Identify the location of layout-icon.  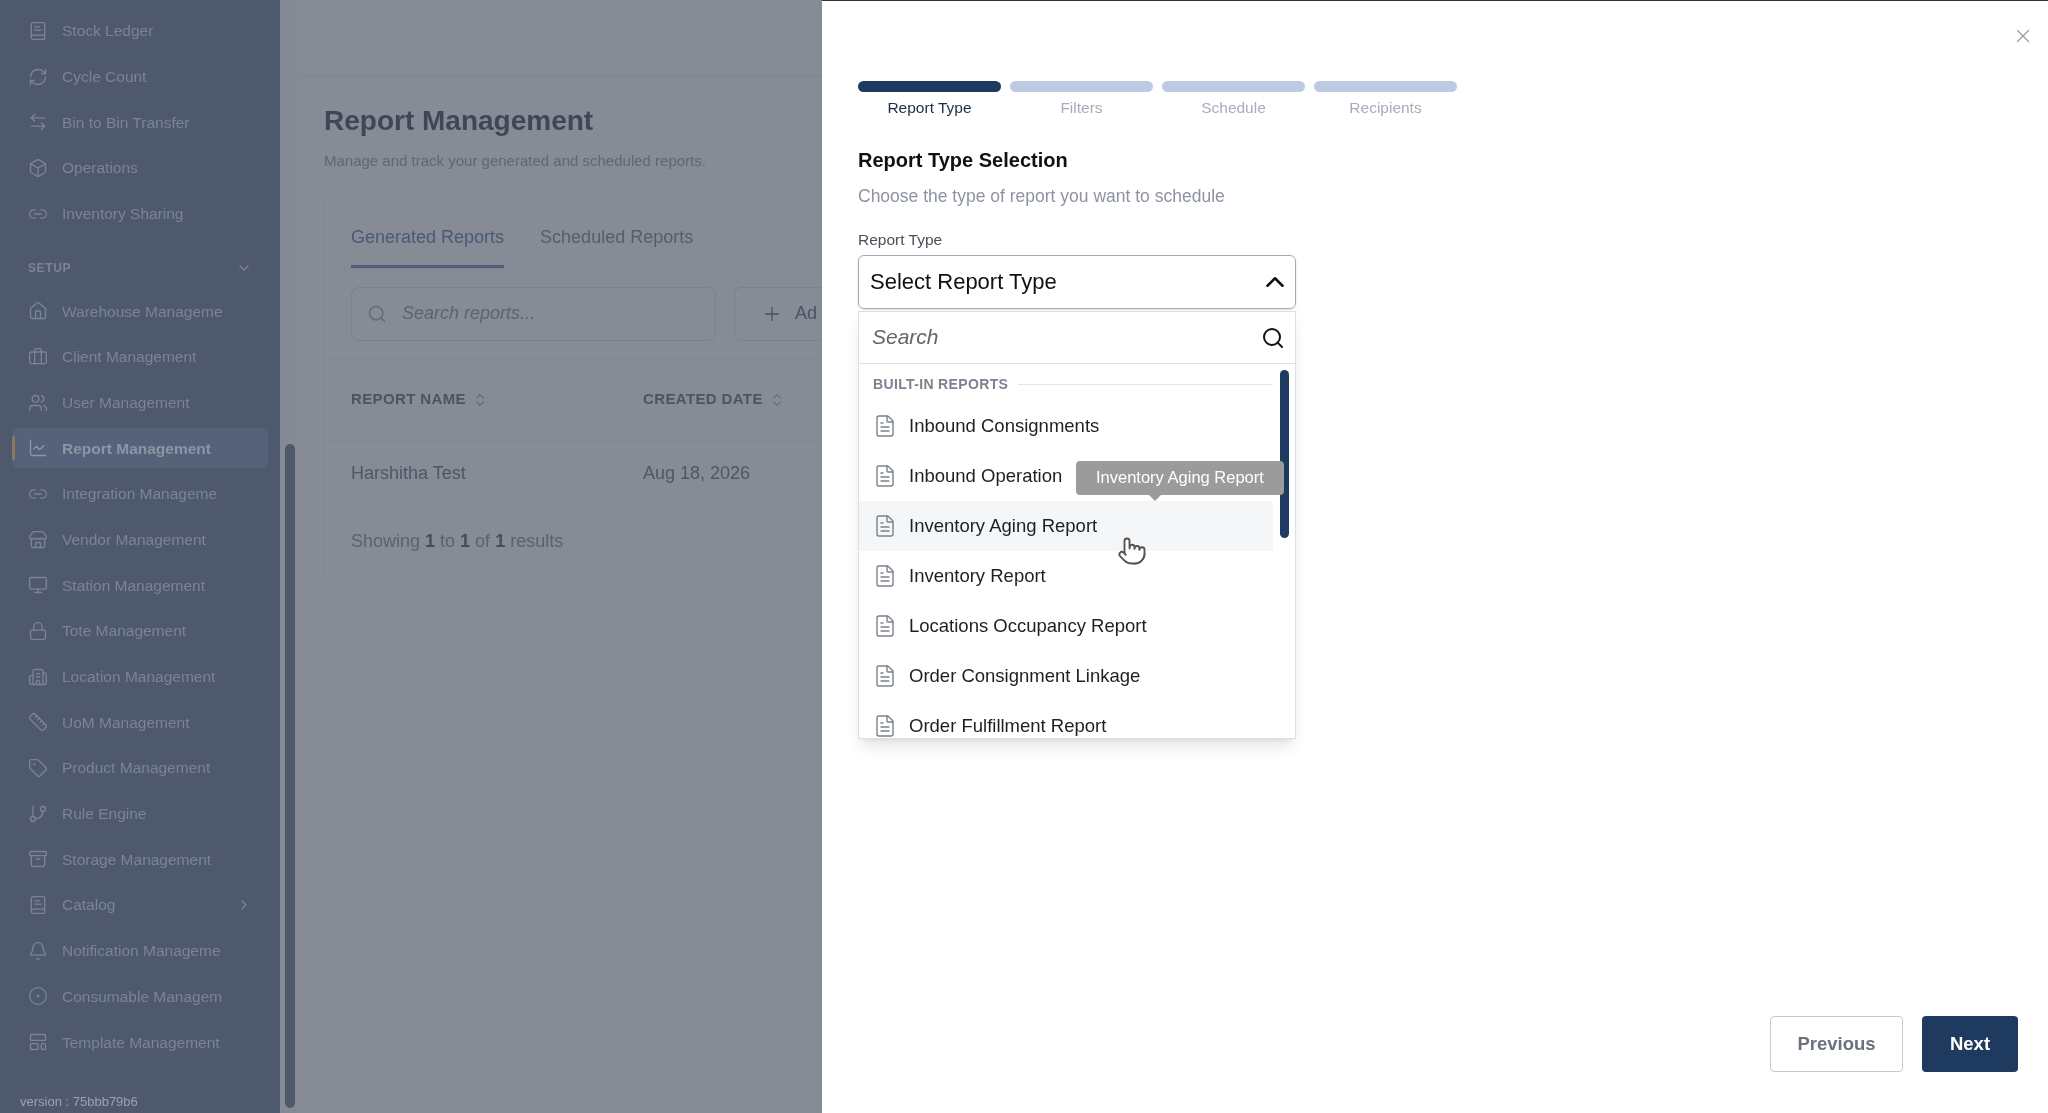
(38, 1042).